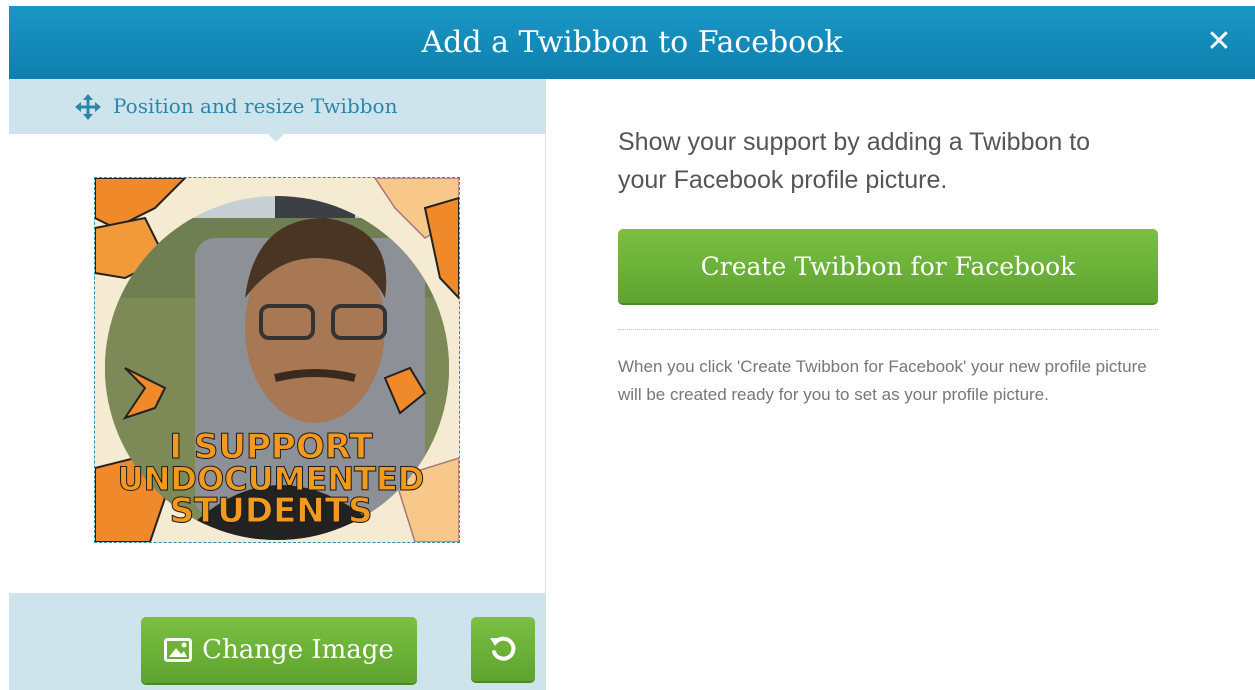 Image resolution: width=1255 pixels, height=690 pixels. I want to click on rotate-reset-icon, so click(503, 648).